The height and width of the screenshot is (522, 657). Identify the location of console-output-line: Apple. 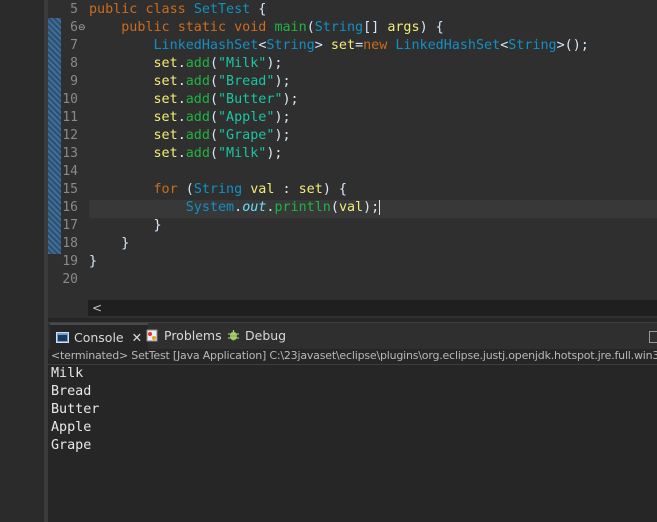
(71, 427).